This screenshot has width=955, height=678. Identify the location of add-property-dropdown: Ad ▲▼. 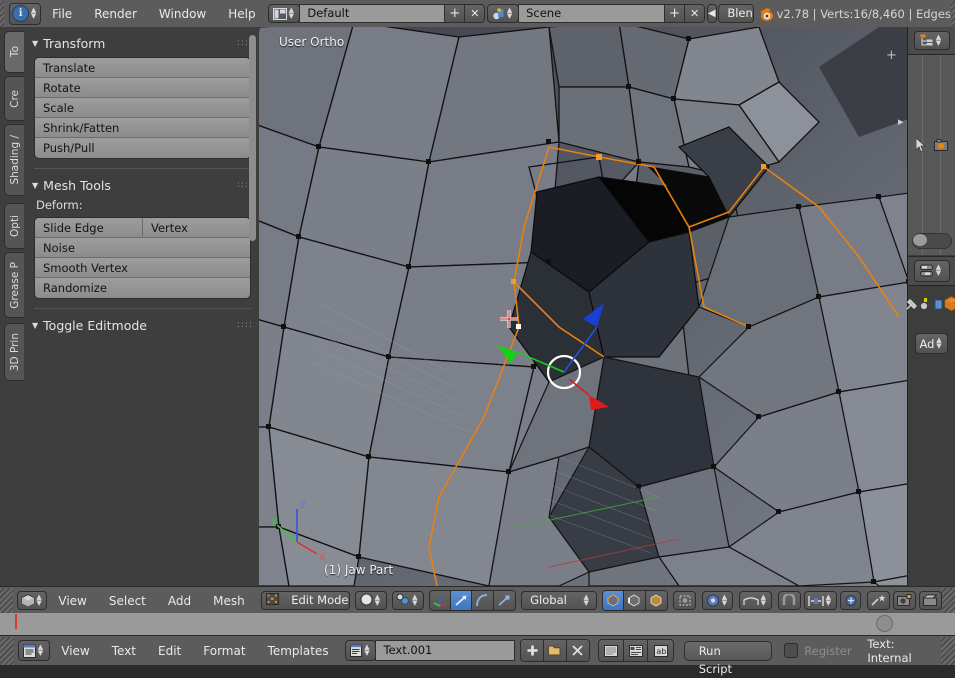
(931, 343).